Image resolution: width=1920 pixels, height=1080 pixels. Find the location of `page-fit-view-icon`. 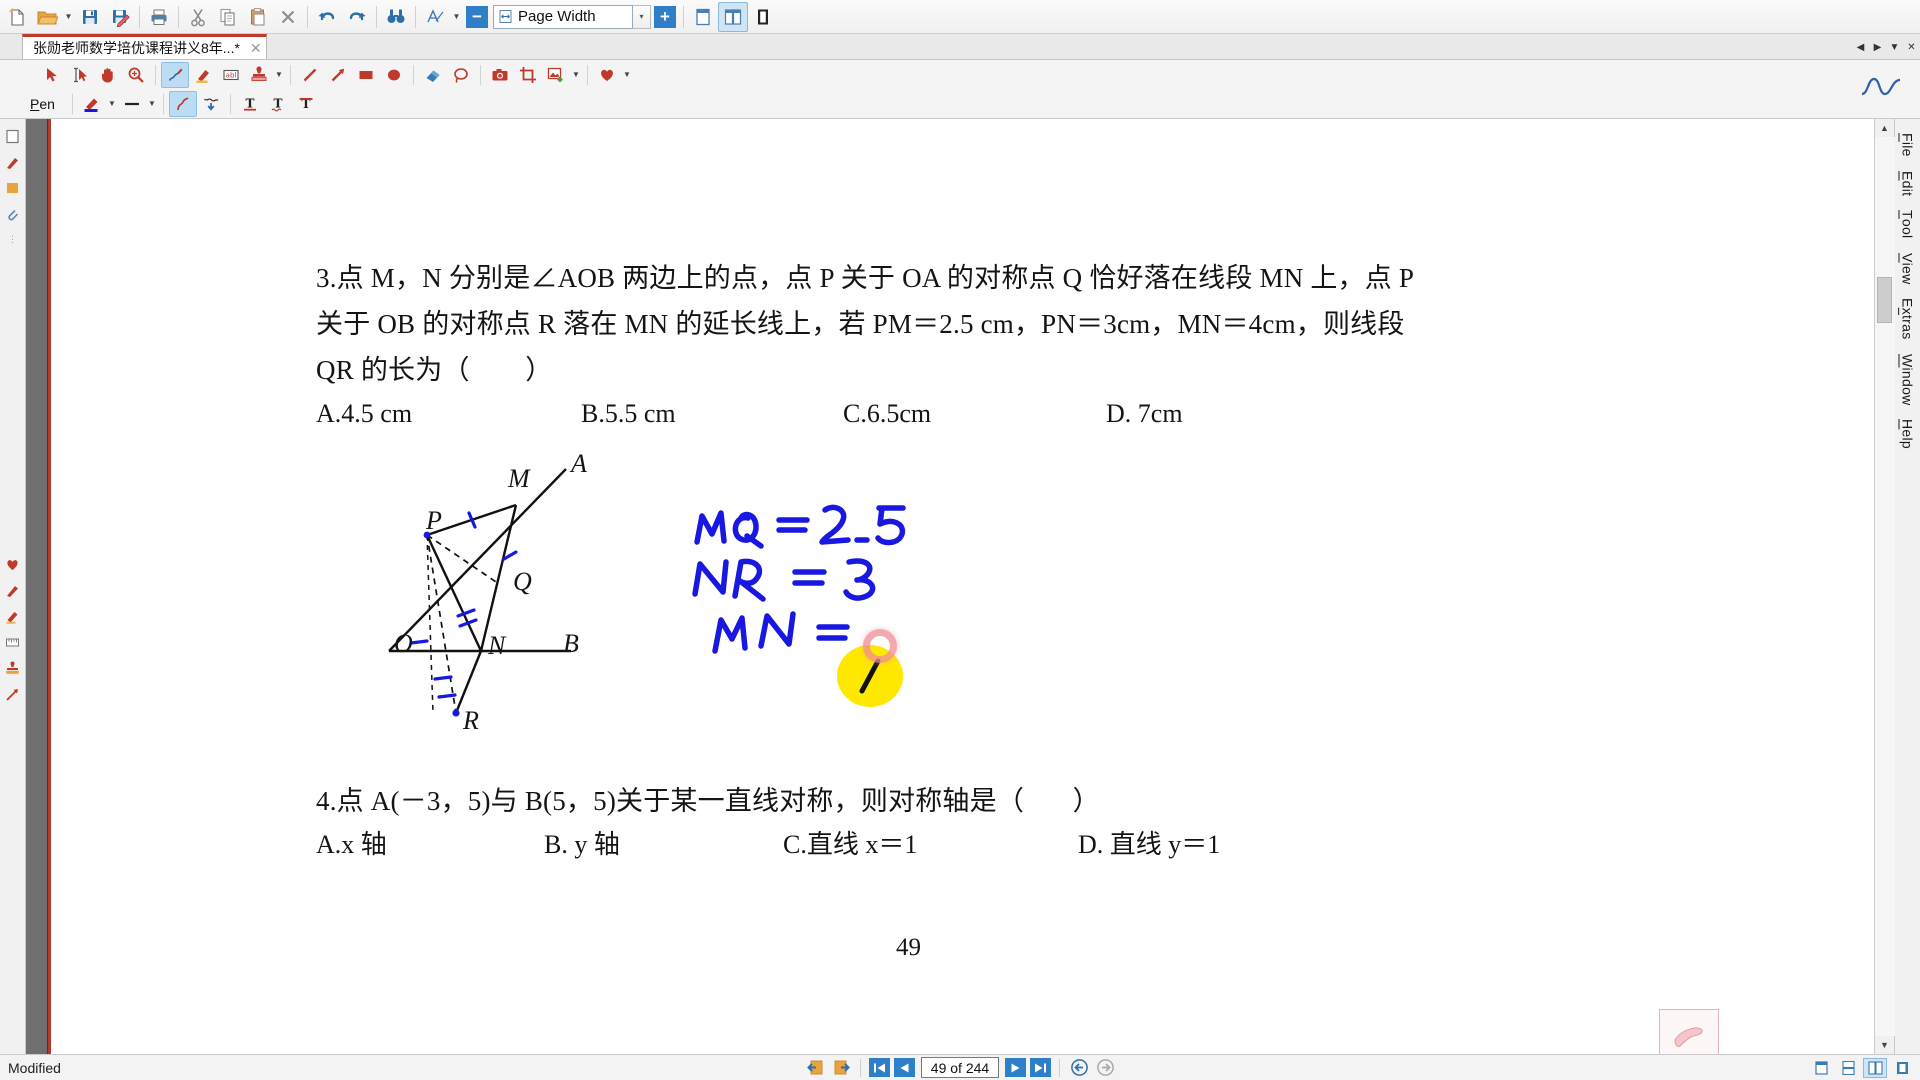

page-fit-view-icon is located at coordinates (763, 17).